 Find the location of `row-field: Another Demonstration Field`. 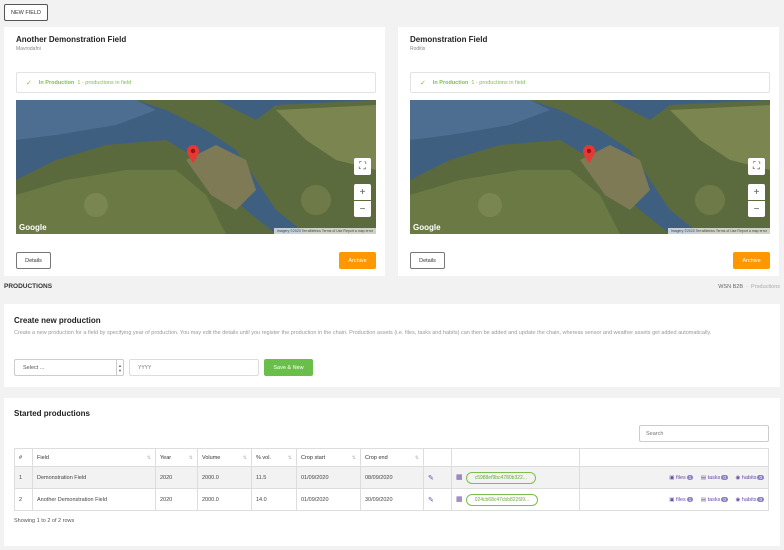

row-field: Another Demonstration Field is located at coordinates (94, 499).